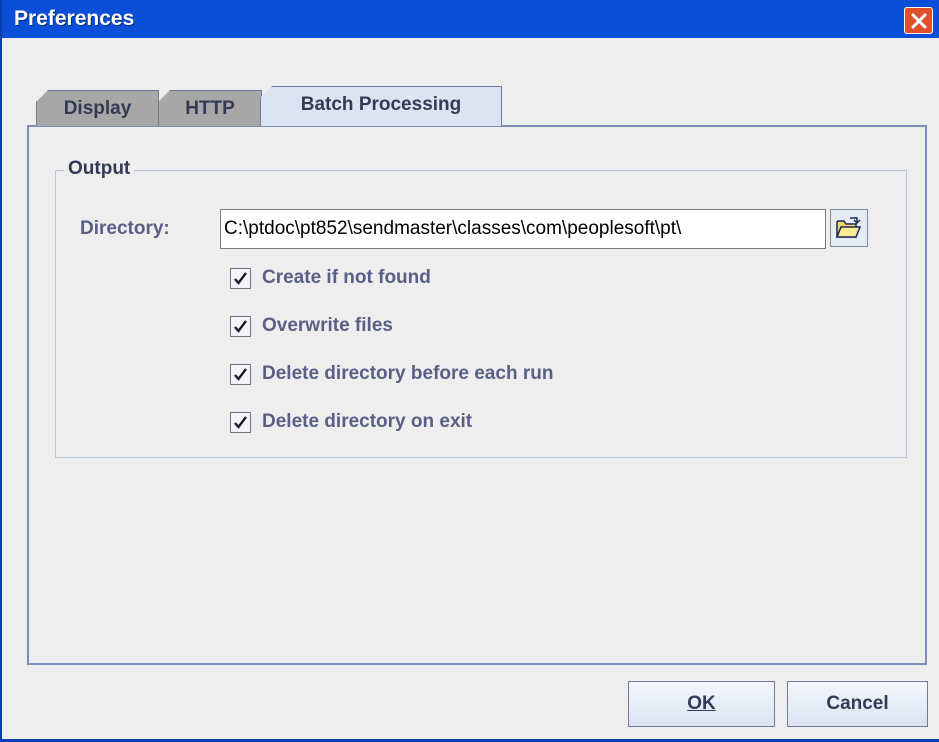  What do you see at coordinates (99, 169) in the screenshot?
I see `output-group-legend: Output` at bounding box center [99, 169].